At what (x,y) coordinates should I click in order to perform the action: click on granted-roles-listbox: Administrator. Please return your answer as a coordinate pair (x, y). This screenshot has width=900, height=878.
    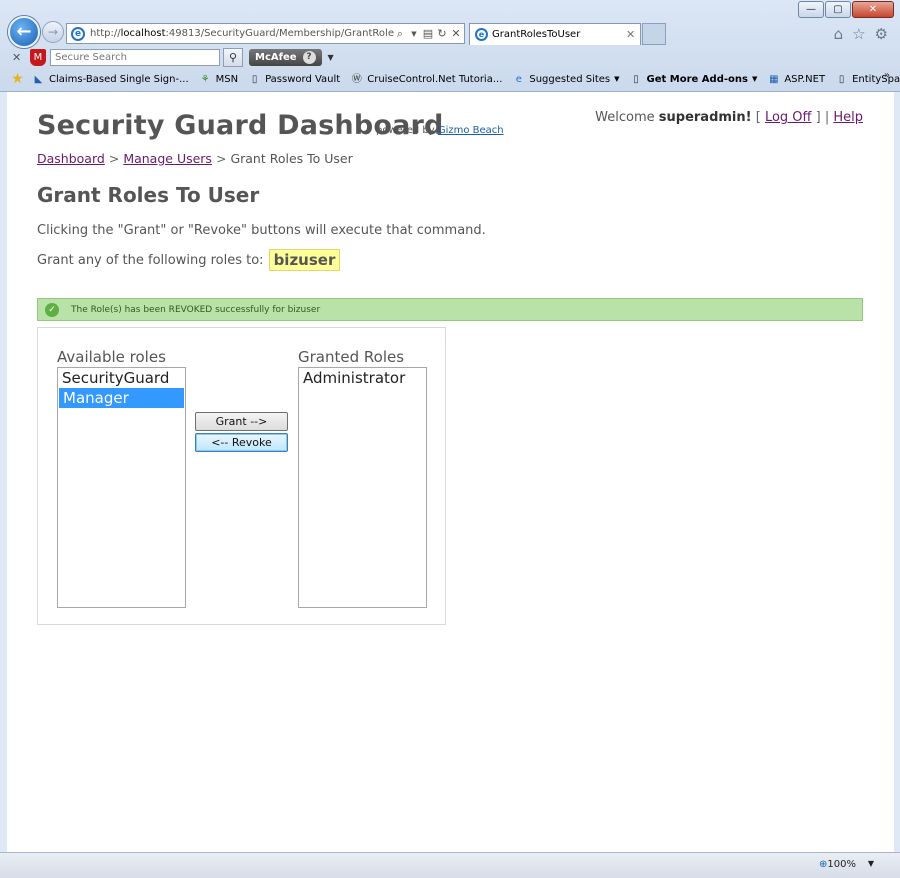
    Looking at the image, I should click on (362, 487).